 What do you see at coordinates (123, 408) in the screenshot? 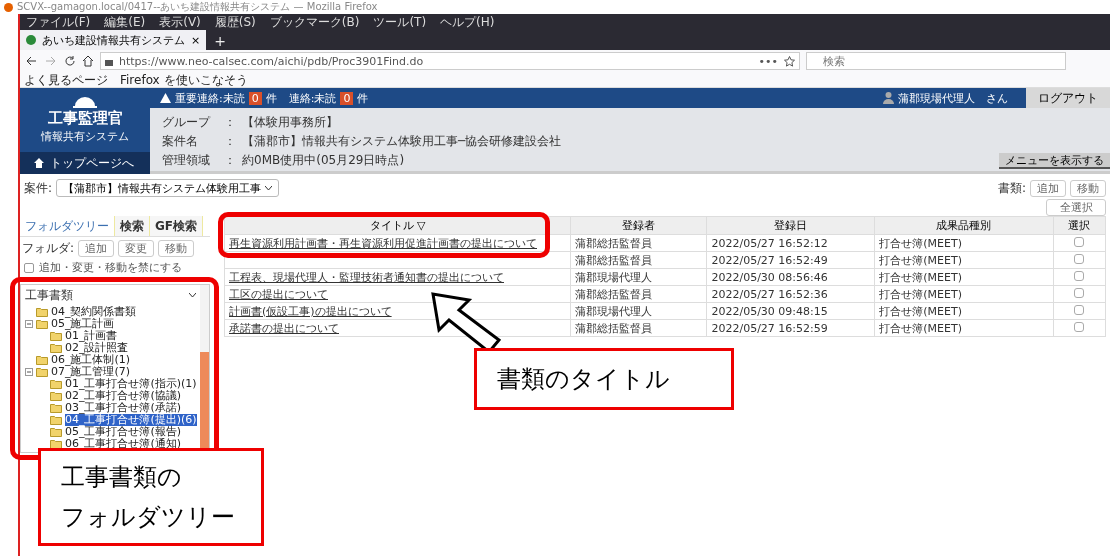
I see `tree-item: 03_工事打合せ簿(承諾)` at bounding box center [123, 408].